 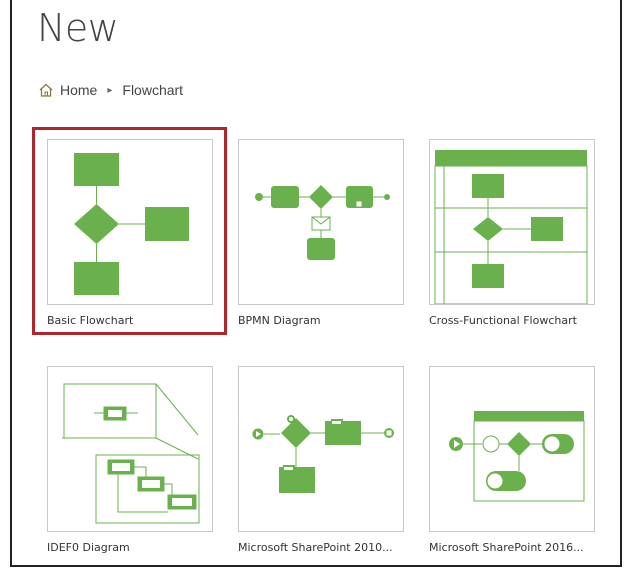 I want to click on template-tile-bpmn-diagram: BPMN Diagram, so click(x=321, y=233).